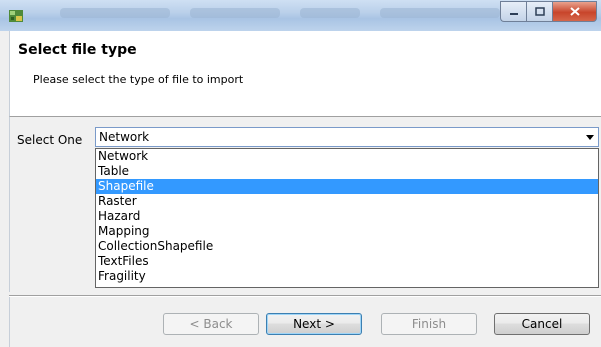  Describe the element at coordinates (429, 324) in the screenshot. I see `finish-button: Finish` at that location.